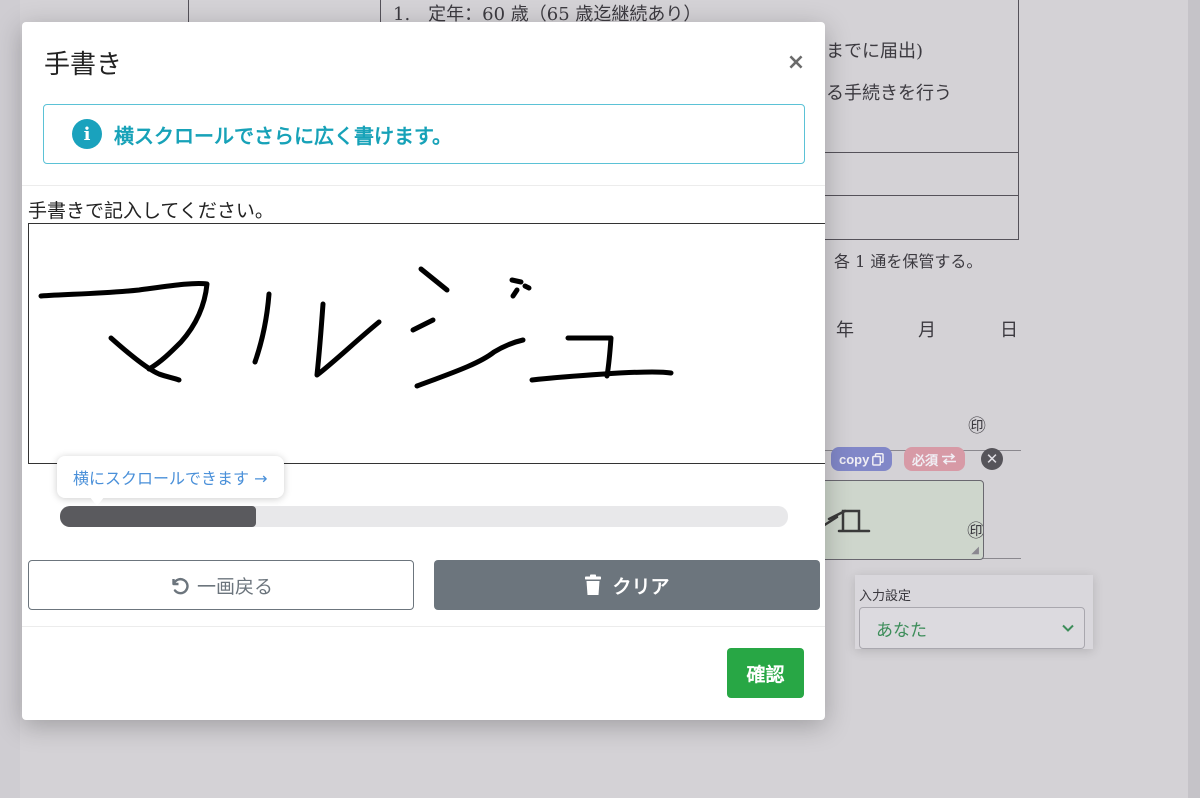 The height and width of the screenshot is (798, 1200). Describe the element at coordinates (97, 501) in the screenshot. I see `tooltip-arrow` at that location.